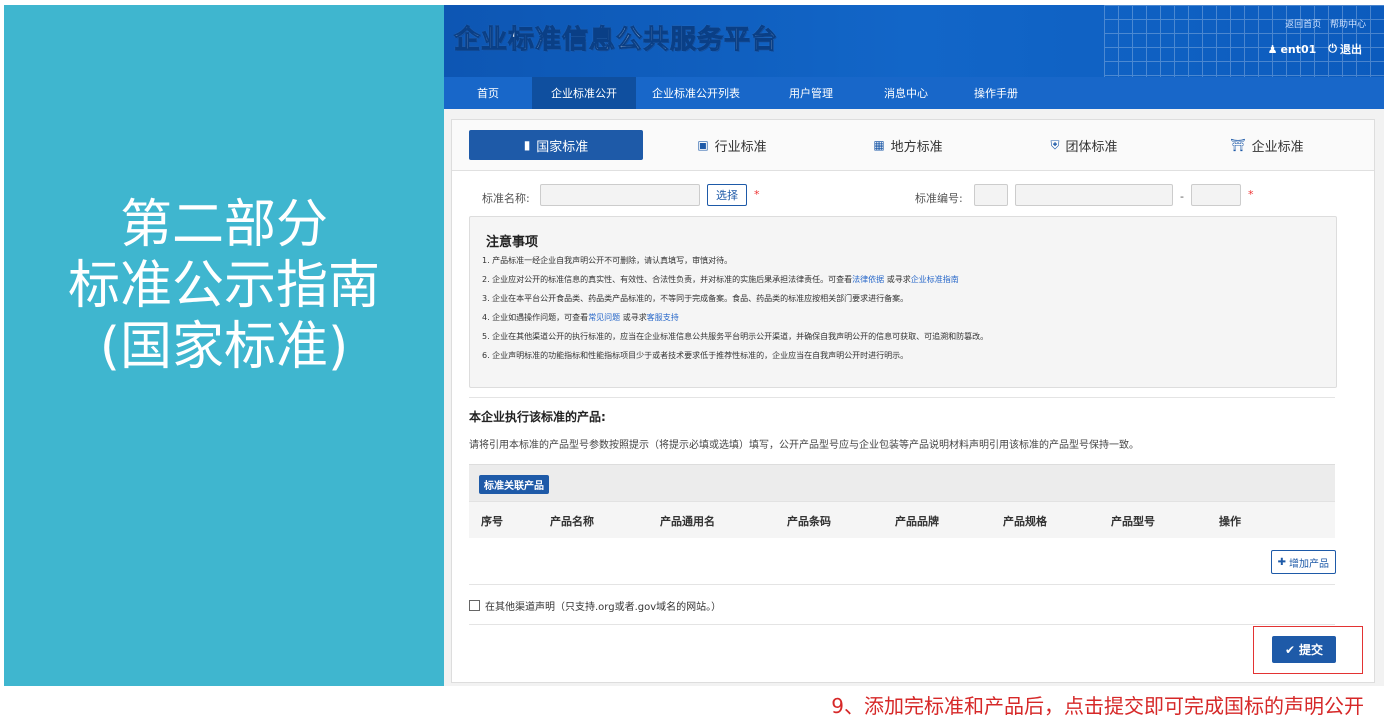  What do you see at coordinates (740, 147) in the screenshot?
I see `tab-label: 行业标准` at bounding box center [740, 147].